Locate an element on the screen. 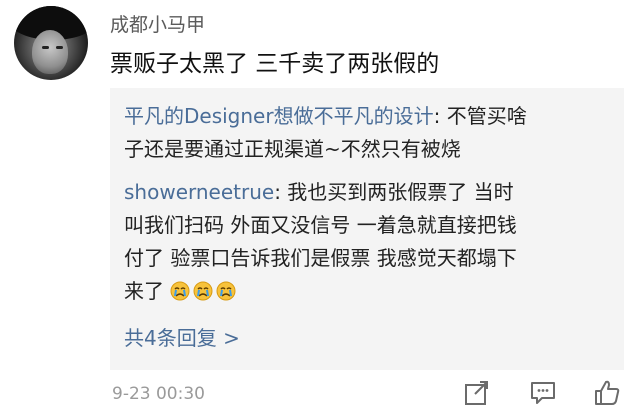  reply-2-author: showerneetrue is located at coordinates (199, 192).